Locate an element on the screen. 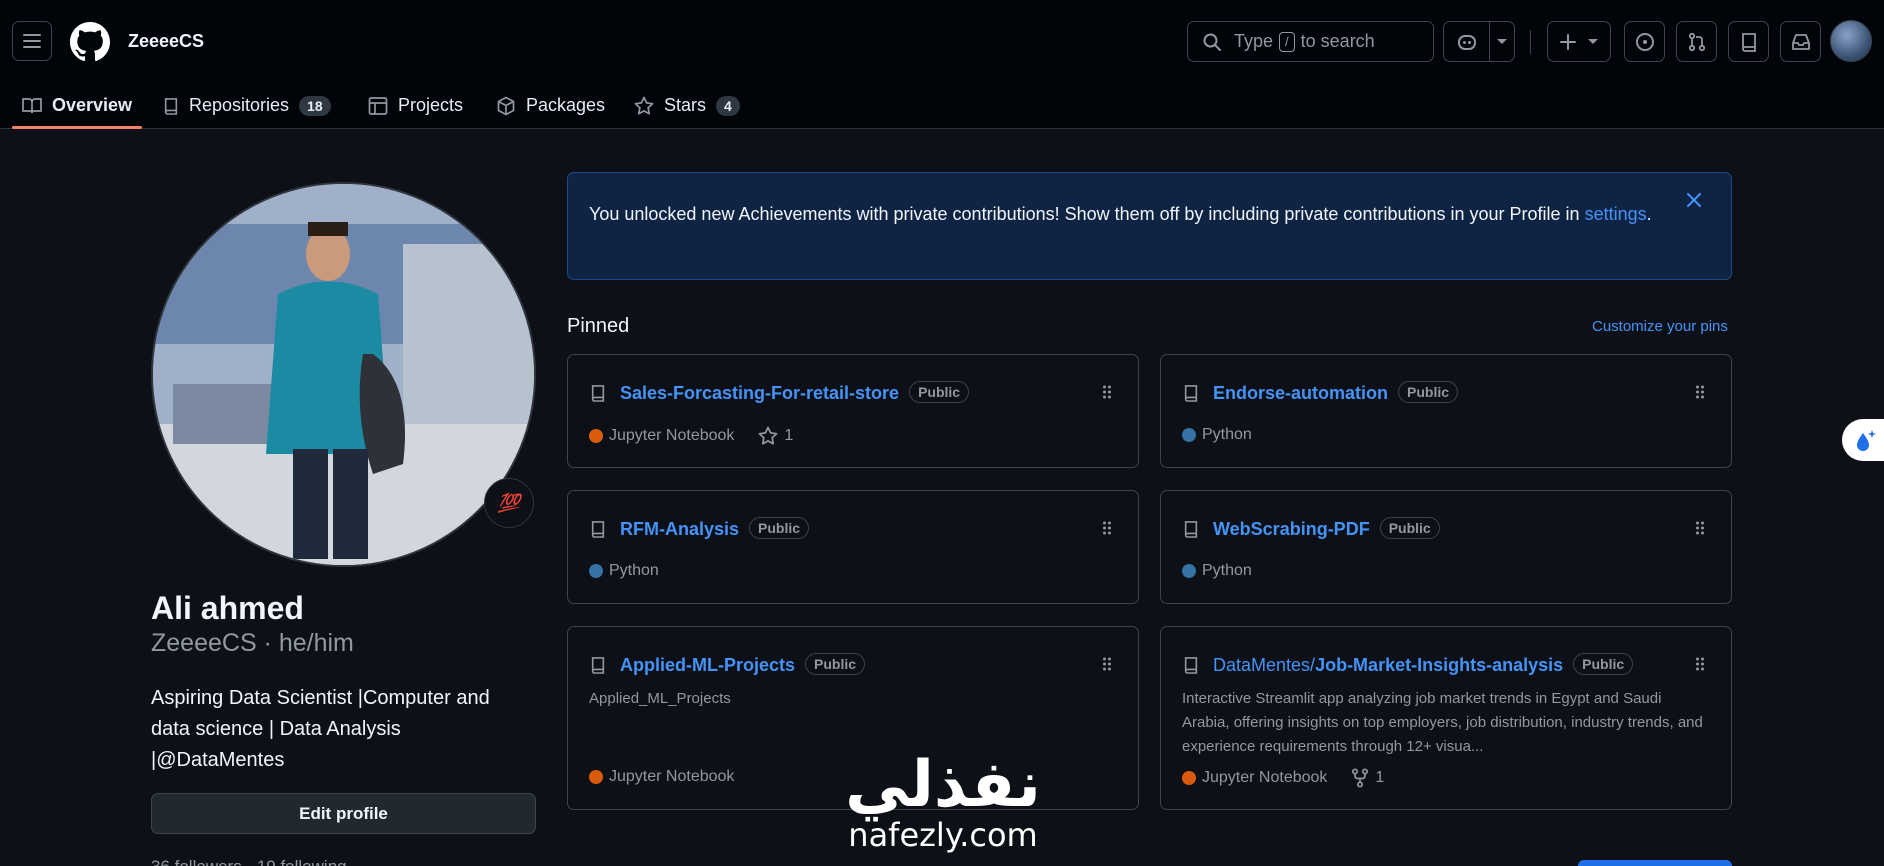  profile-avatar is located at coordinates (343, 374).